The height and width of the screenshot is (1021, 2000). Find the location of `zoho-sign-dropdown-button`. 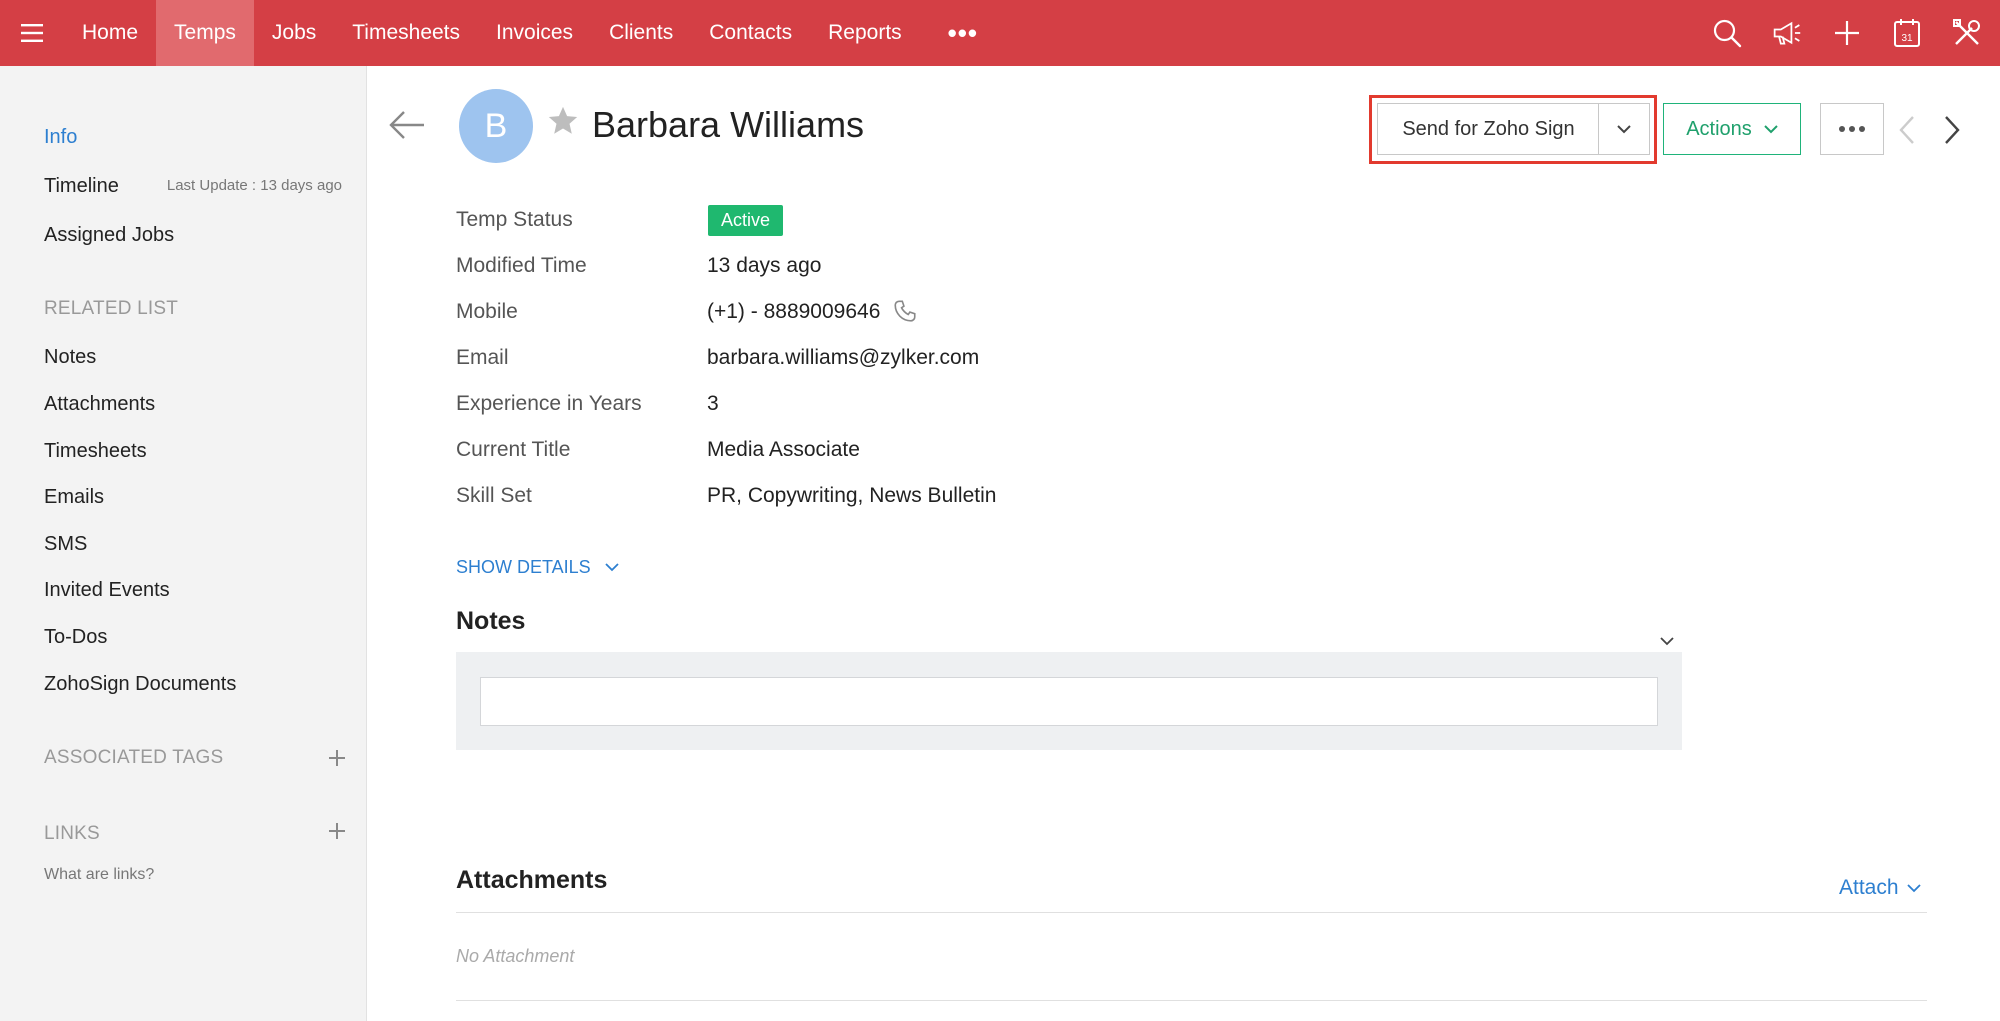

zoho-sign-dropdown-button is located at coordinates (1624, 129).